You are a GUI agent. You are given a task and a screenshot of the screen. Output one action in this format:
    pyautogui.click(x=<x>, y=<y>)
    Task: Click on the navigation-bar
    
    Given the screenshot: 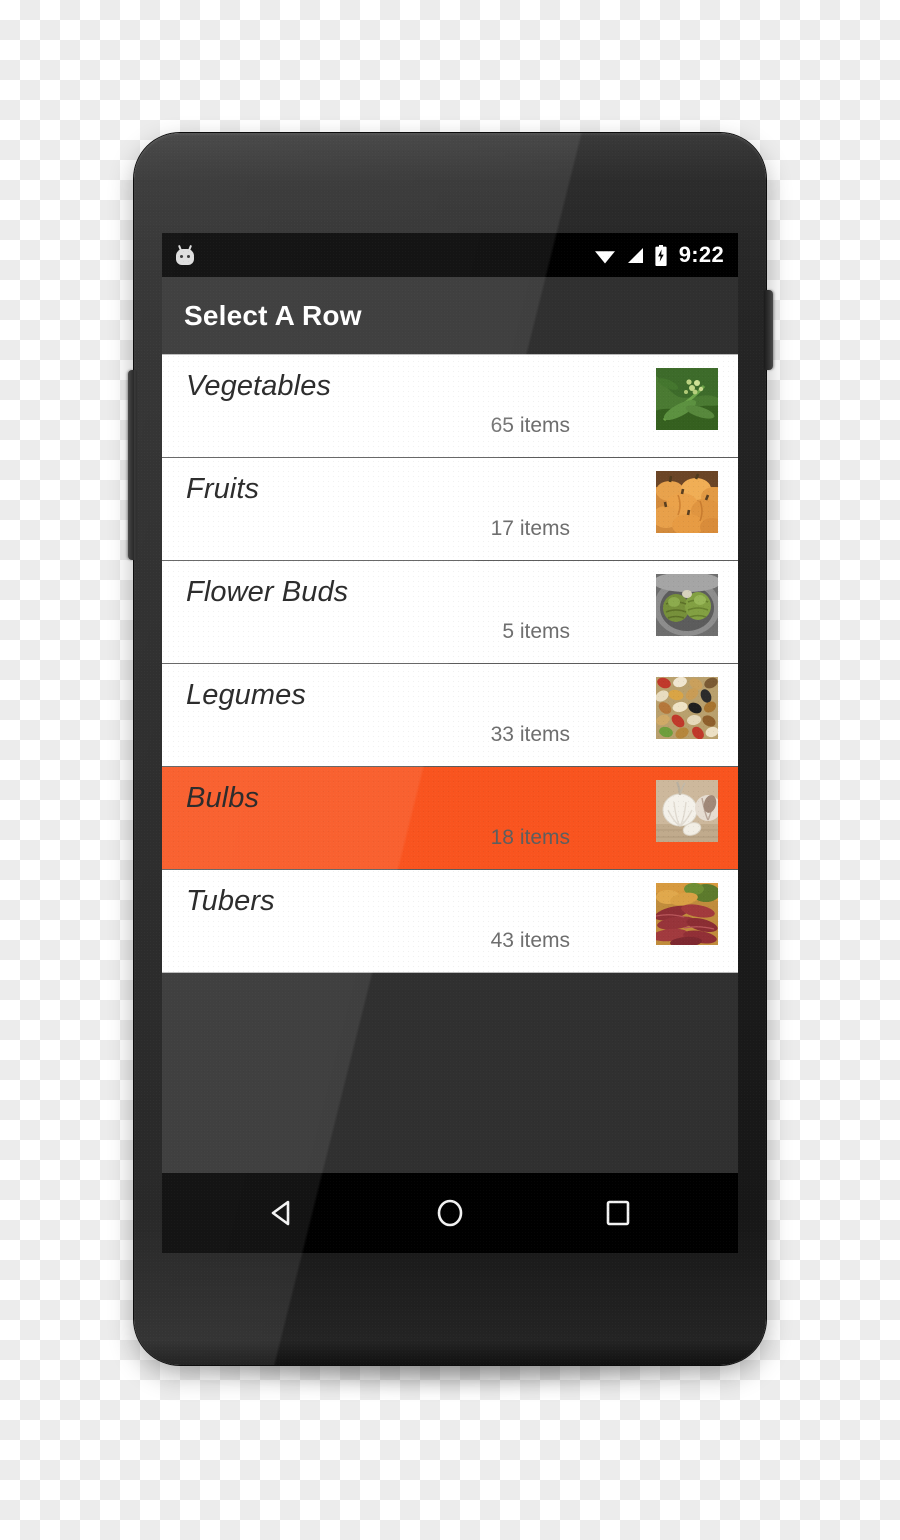 What is the action you would take?
    pyautogui.click(x=450, y=1213)
    